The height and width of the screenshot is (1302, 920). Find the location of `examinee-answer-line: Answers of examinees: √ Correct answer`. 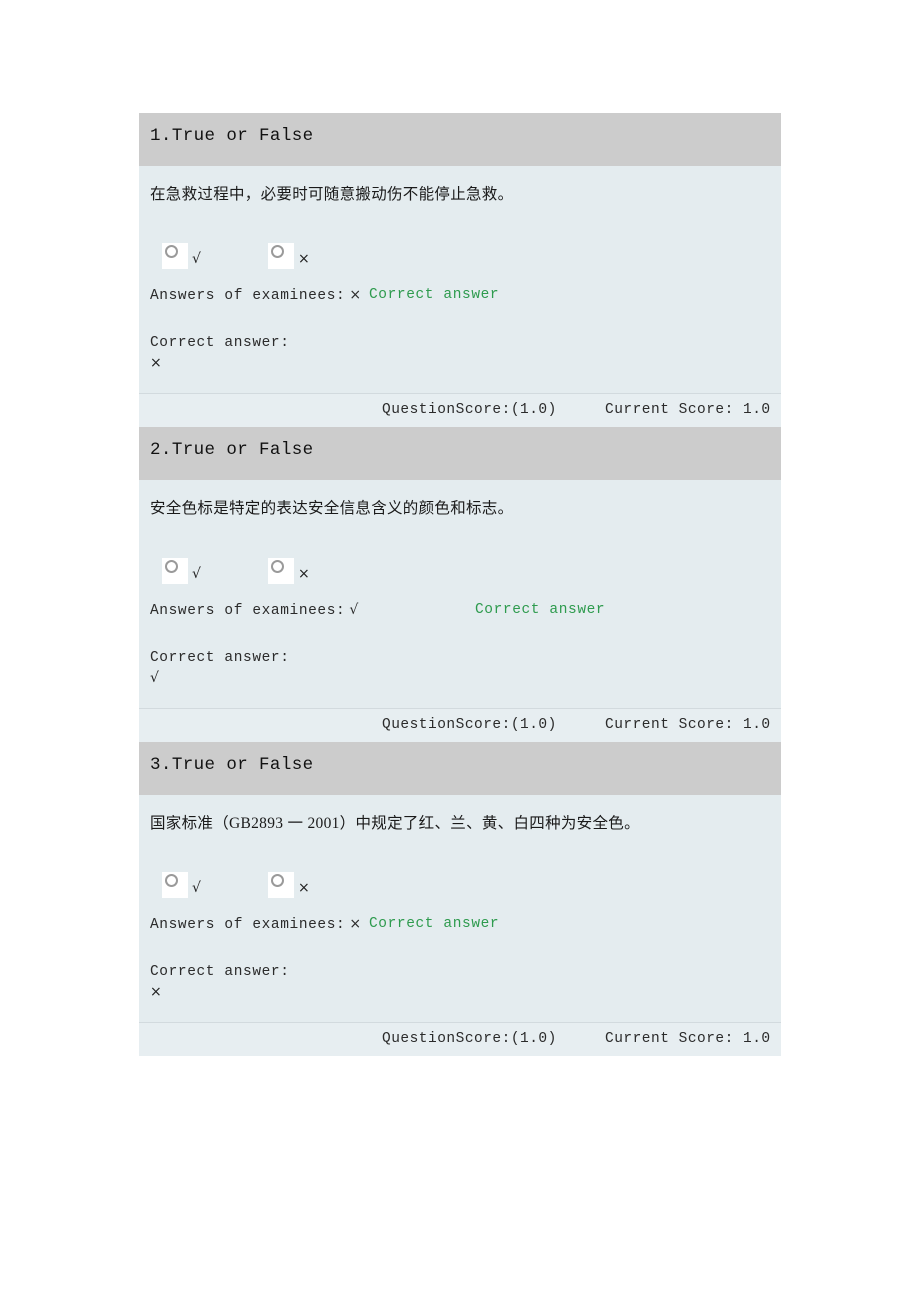

examinee-answer-line: Answers of examinees: √ Correct answer is located at coordinates (465, 615).